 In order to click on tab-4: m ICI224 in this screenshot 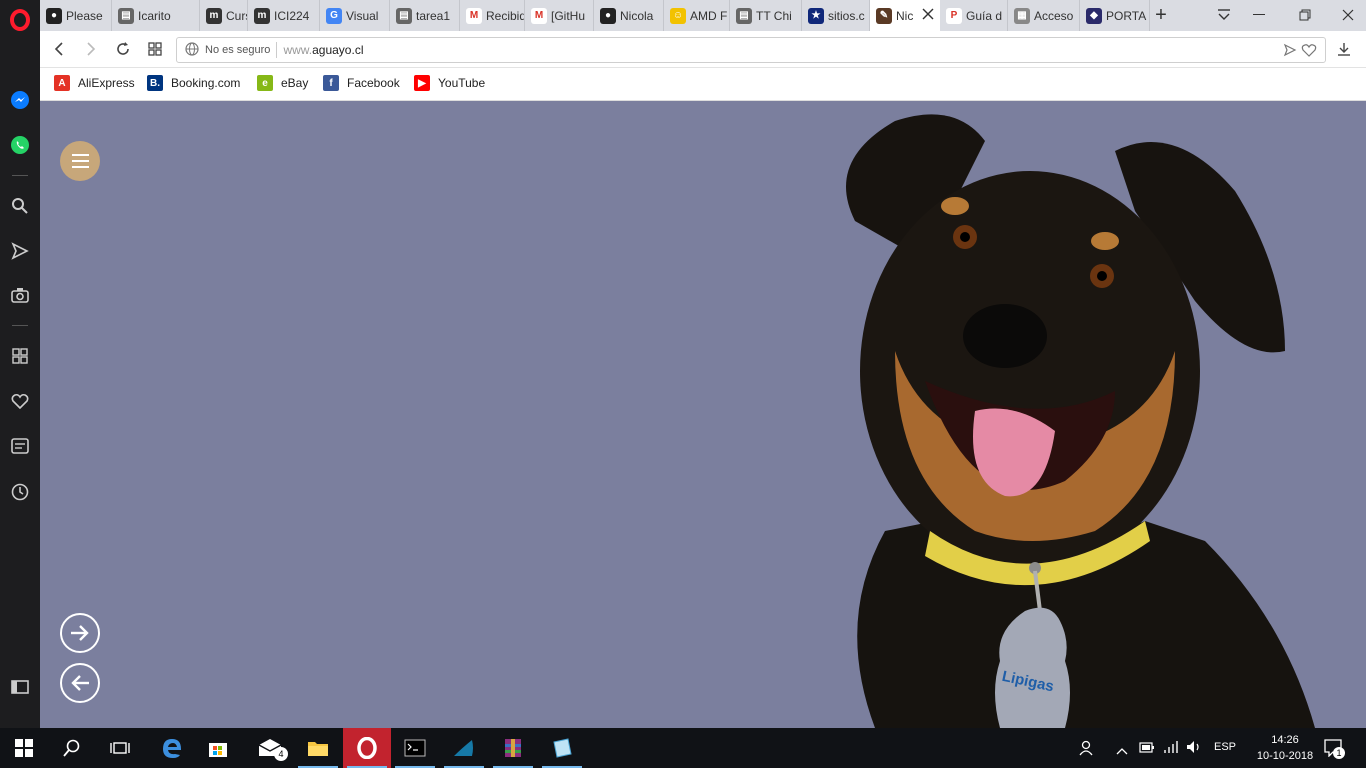, I will do `click(284, 15)`.